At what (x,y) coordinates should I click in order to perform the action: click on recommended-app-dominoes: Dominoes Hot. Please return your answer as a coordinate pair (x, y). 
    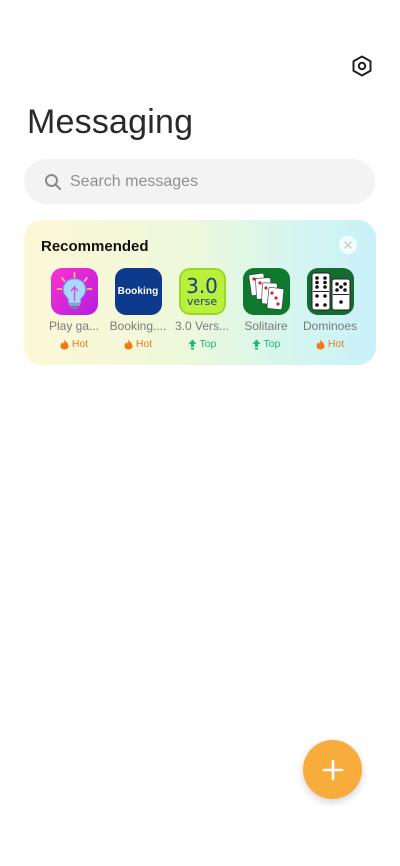
    Looking at the image, I should click on (330, 309).